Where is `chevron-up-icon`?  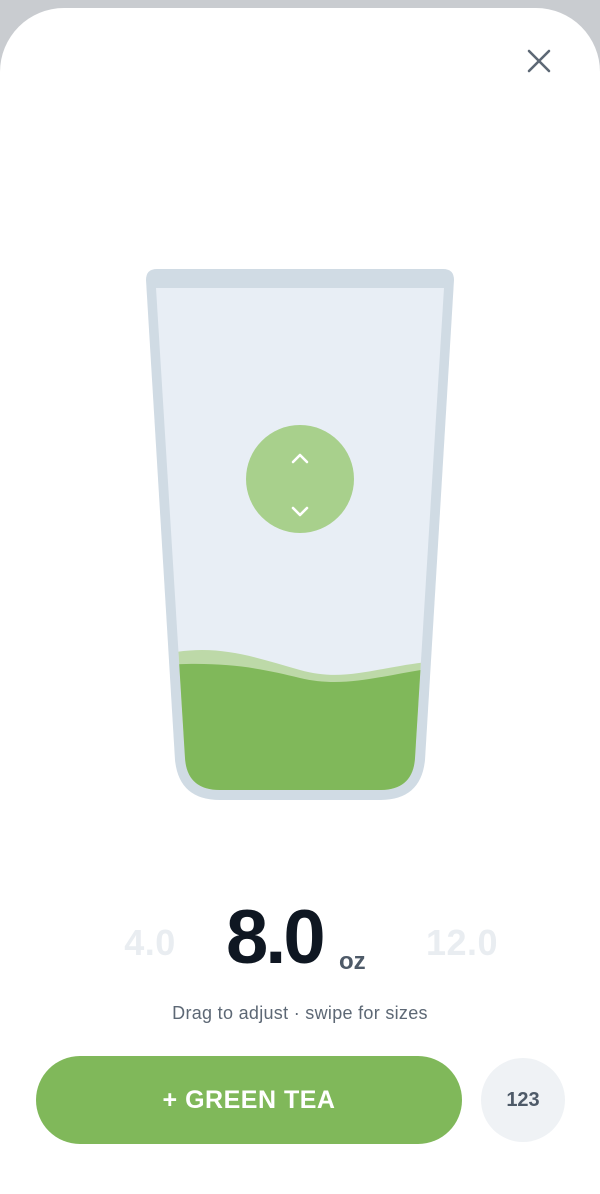
chevron-up-icon is located at coordinates (300, 458).